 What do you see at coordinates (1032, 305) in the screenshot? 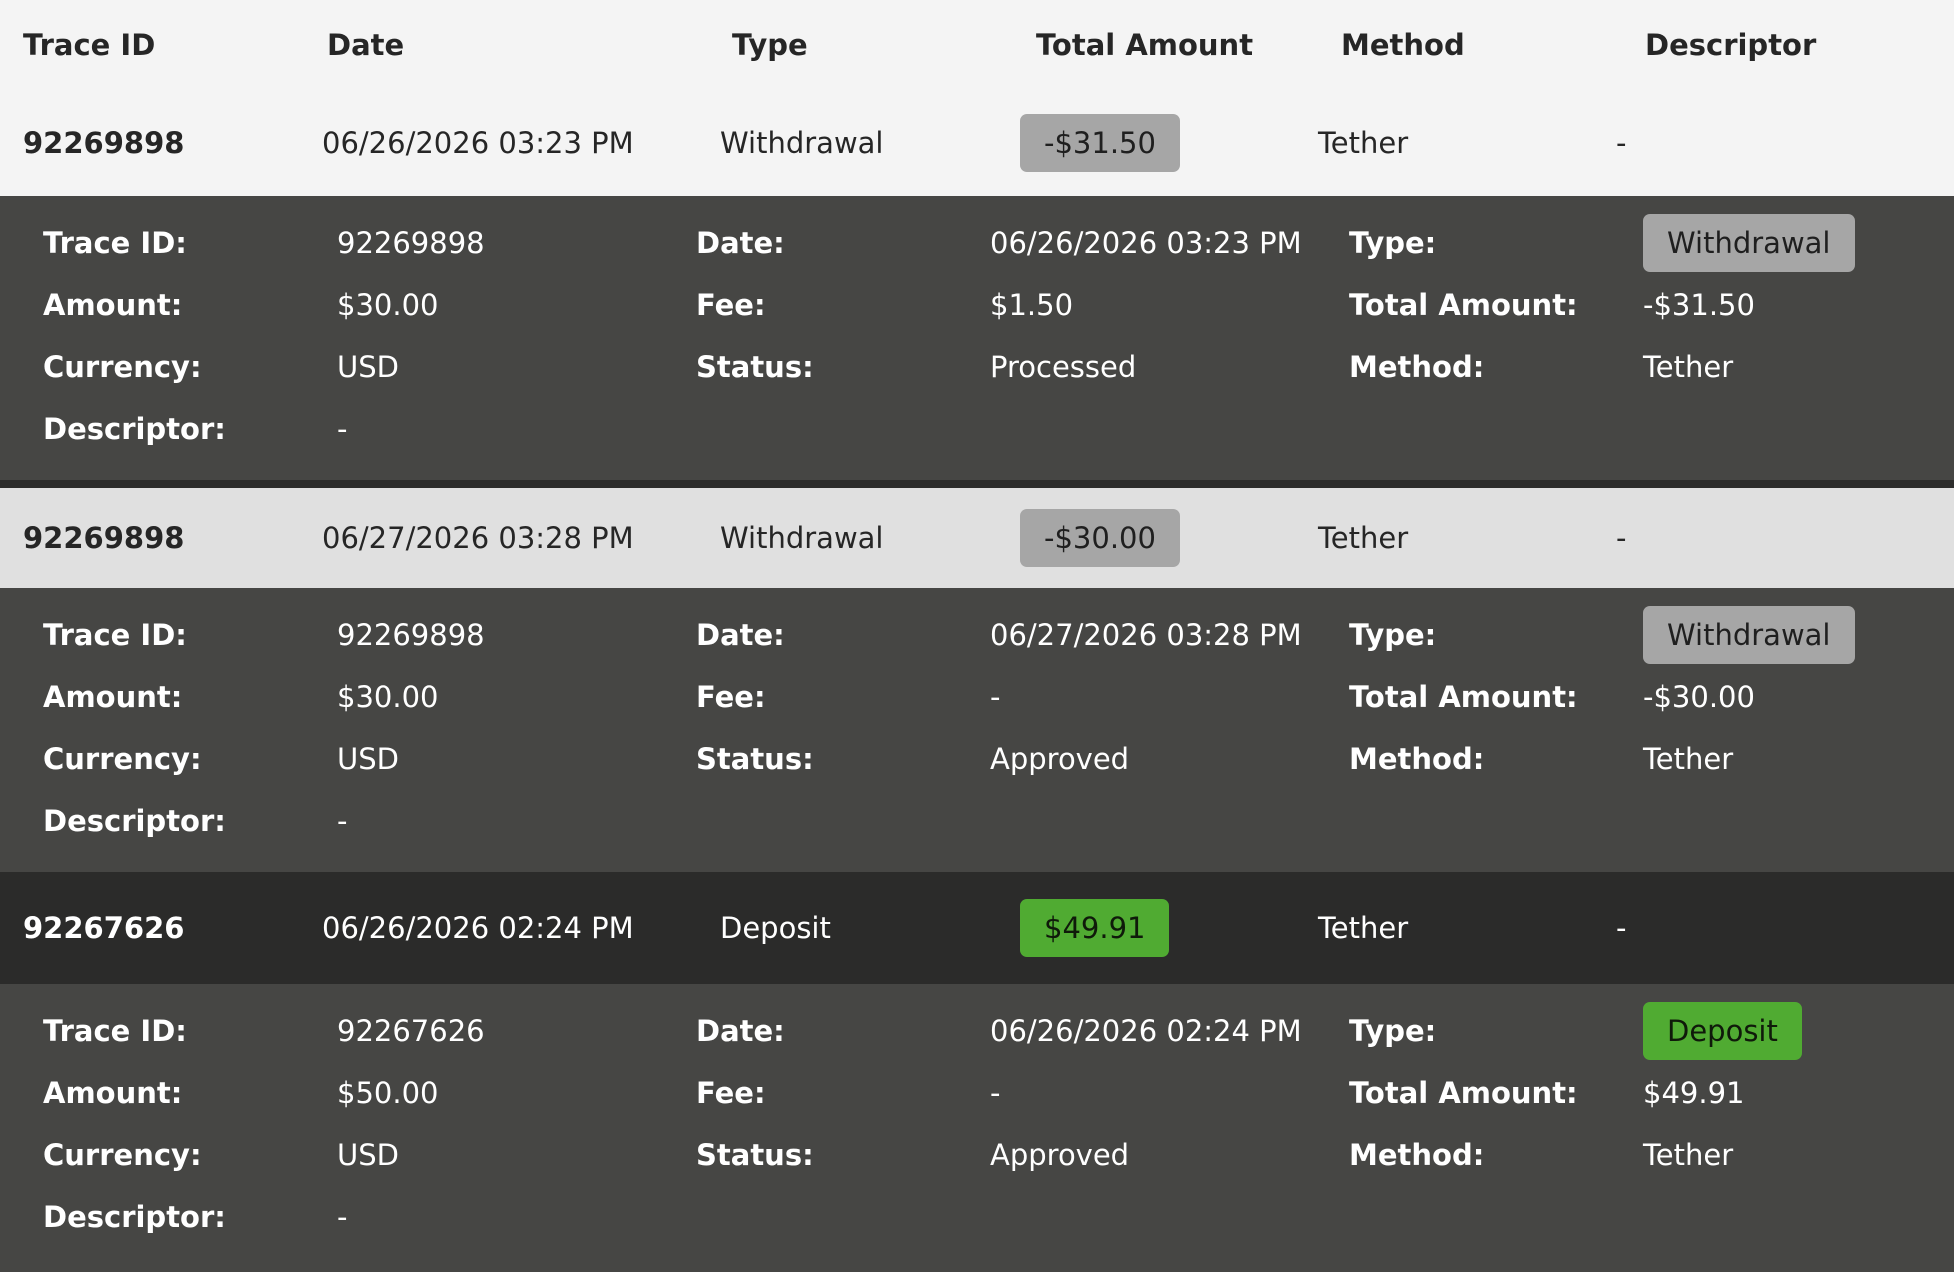
I see `detail-fee: $1.50` at bounding box center [1032, 305].